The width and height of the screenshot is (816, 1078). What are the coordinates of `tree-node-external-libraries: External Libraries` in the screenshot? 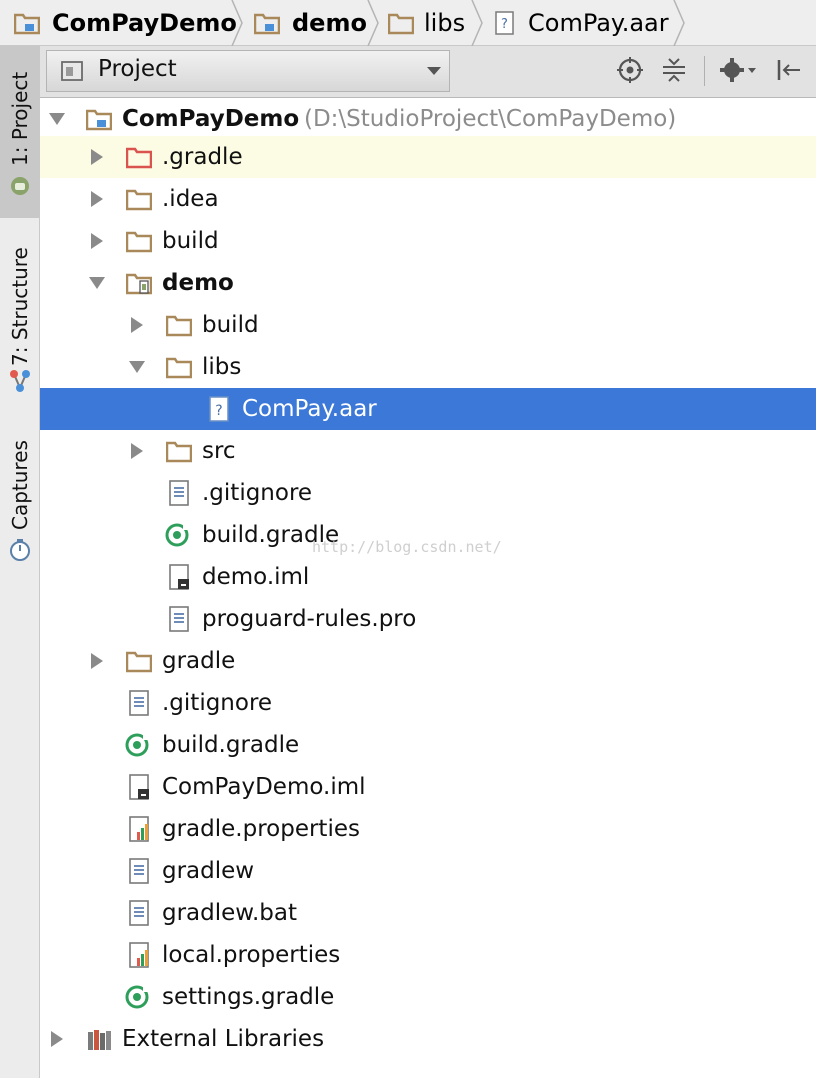 It's located at (428, 1039).